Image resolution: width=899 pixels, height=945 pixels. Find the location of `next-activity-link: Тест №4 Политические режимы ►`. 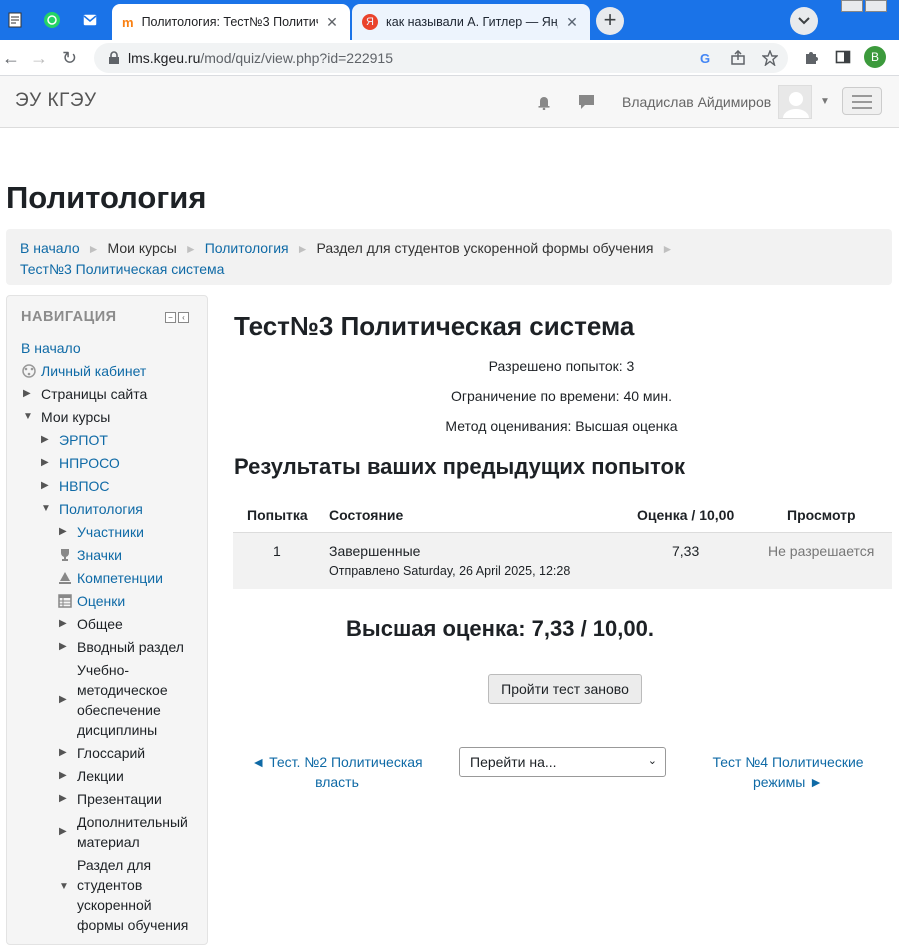

next-activity-link: Тест №4 Политические режимы ► is located at coordinates (788, 772).